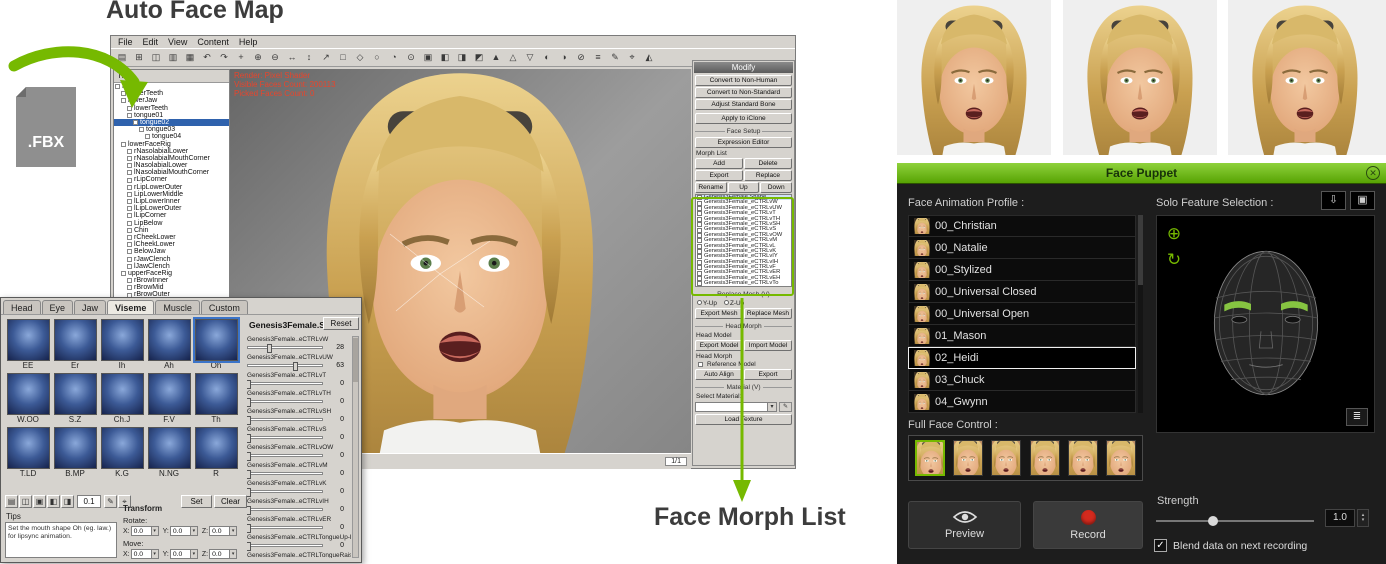 Image resolution: width=1386 pixels, height=564 pixels. Describe the element at coordinates (719, 175) in the screenshot. I see `morph-list-button: Export` at that location.